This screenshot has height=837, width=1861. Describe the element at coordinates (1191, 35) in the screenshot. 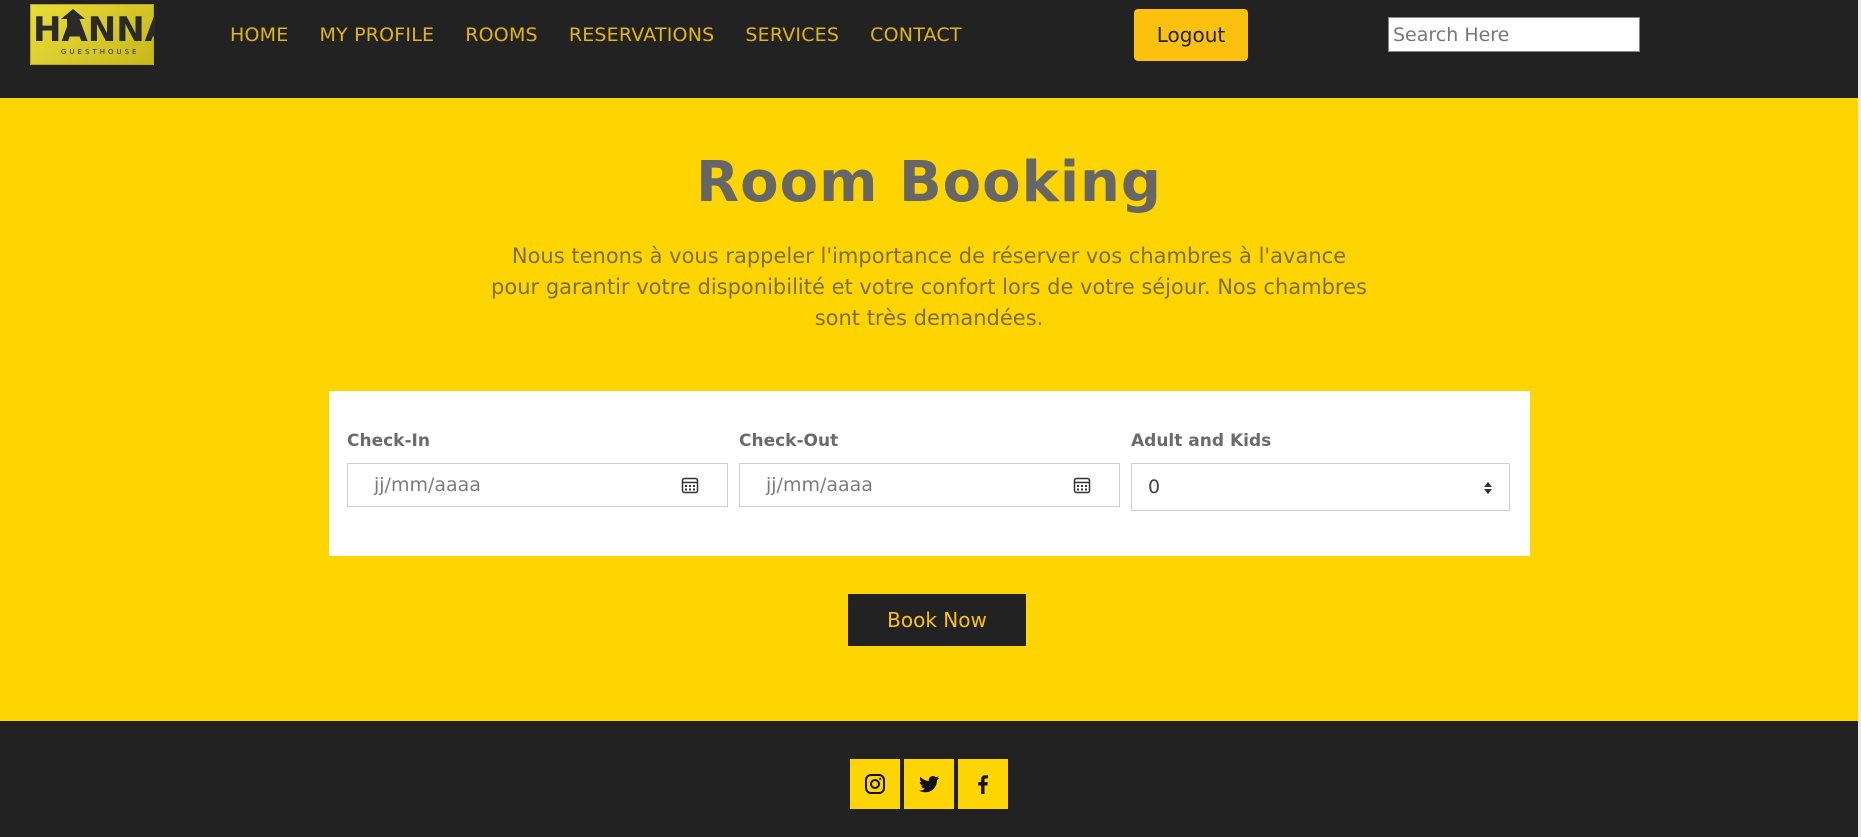

I see `logout-button: Logout` at that location.